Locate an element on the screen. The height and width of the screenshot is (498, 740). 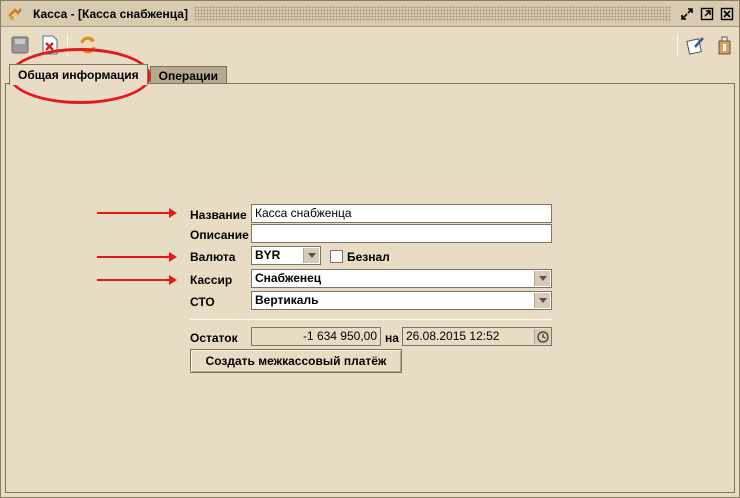
title-bar-grip is located at coordinates (432, 13).